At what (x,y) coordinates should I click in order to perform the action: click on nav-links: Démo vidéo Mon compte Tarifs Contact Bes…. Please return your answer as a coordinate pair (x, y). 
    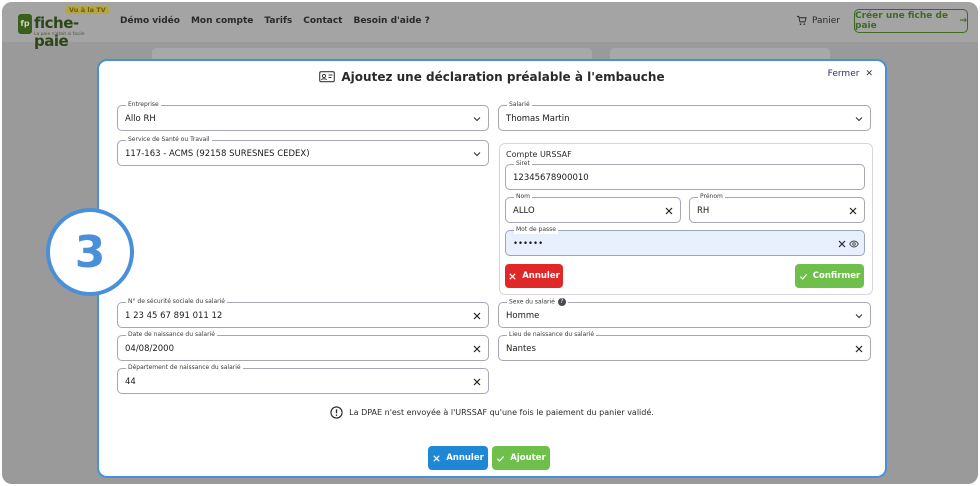
    Looking at the image, I should click on (275, 21).